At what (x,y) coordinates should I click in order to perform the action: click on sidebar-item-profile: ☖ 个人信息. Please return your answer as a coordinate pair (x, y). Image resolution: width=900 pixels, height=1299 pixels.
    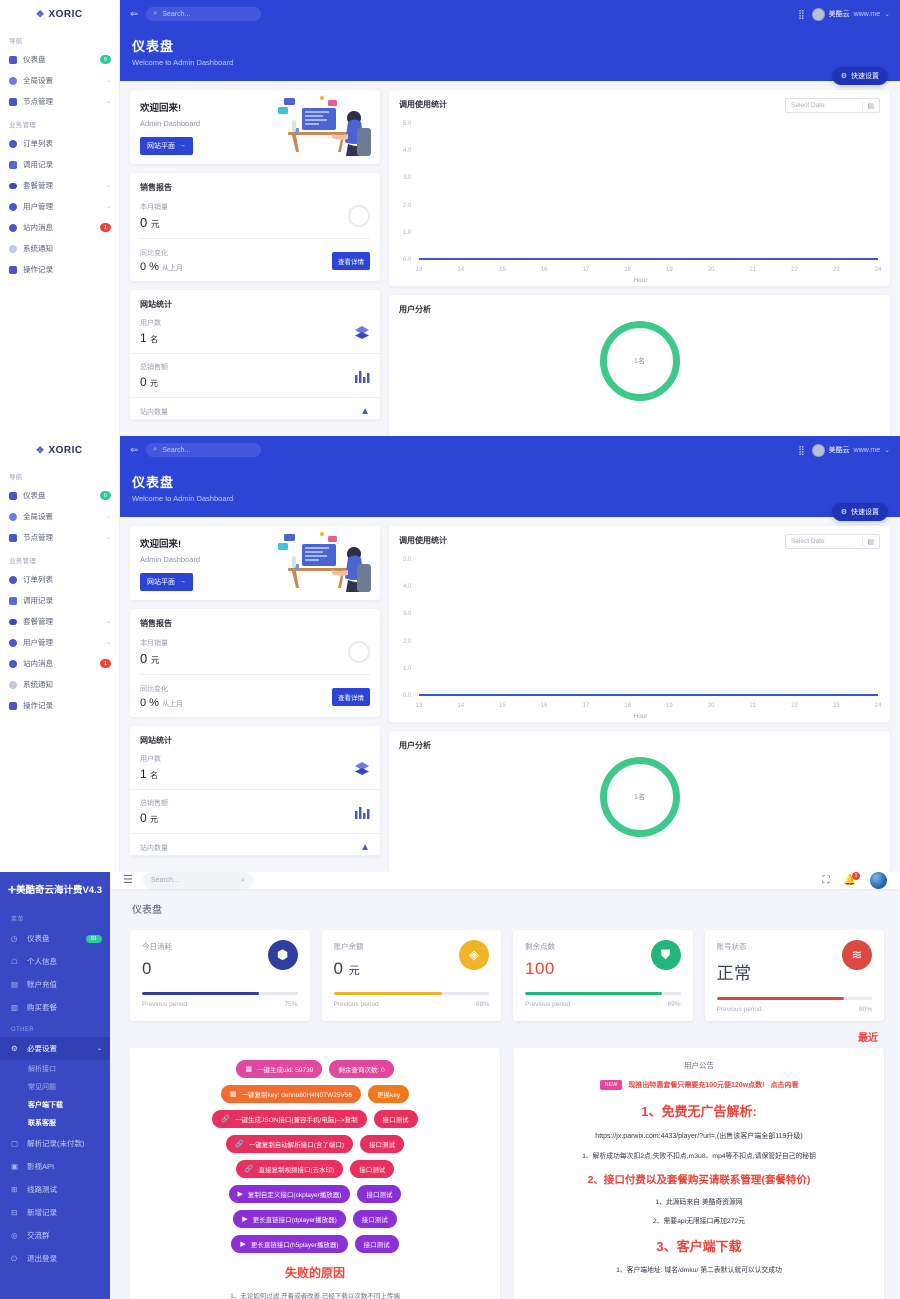
    Looking at the image, I should click on (55, 961).